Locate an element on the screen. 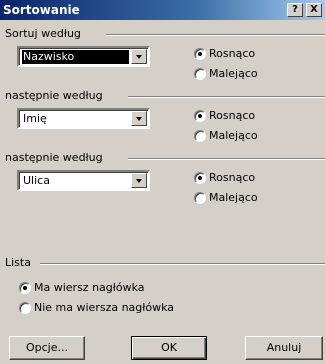  no-header-row-label: Nie ma wiersza nagłówka is located at coordinates (104, 307).